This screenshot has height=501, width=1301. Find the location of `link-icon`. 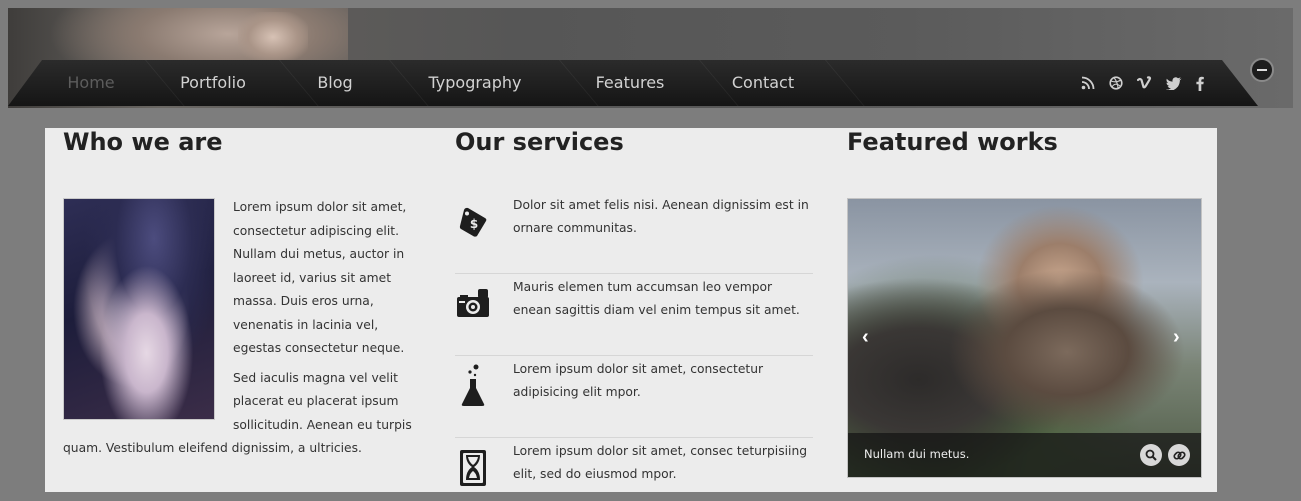

link-icon is located at coordinates (1179, 455).